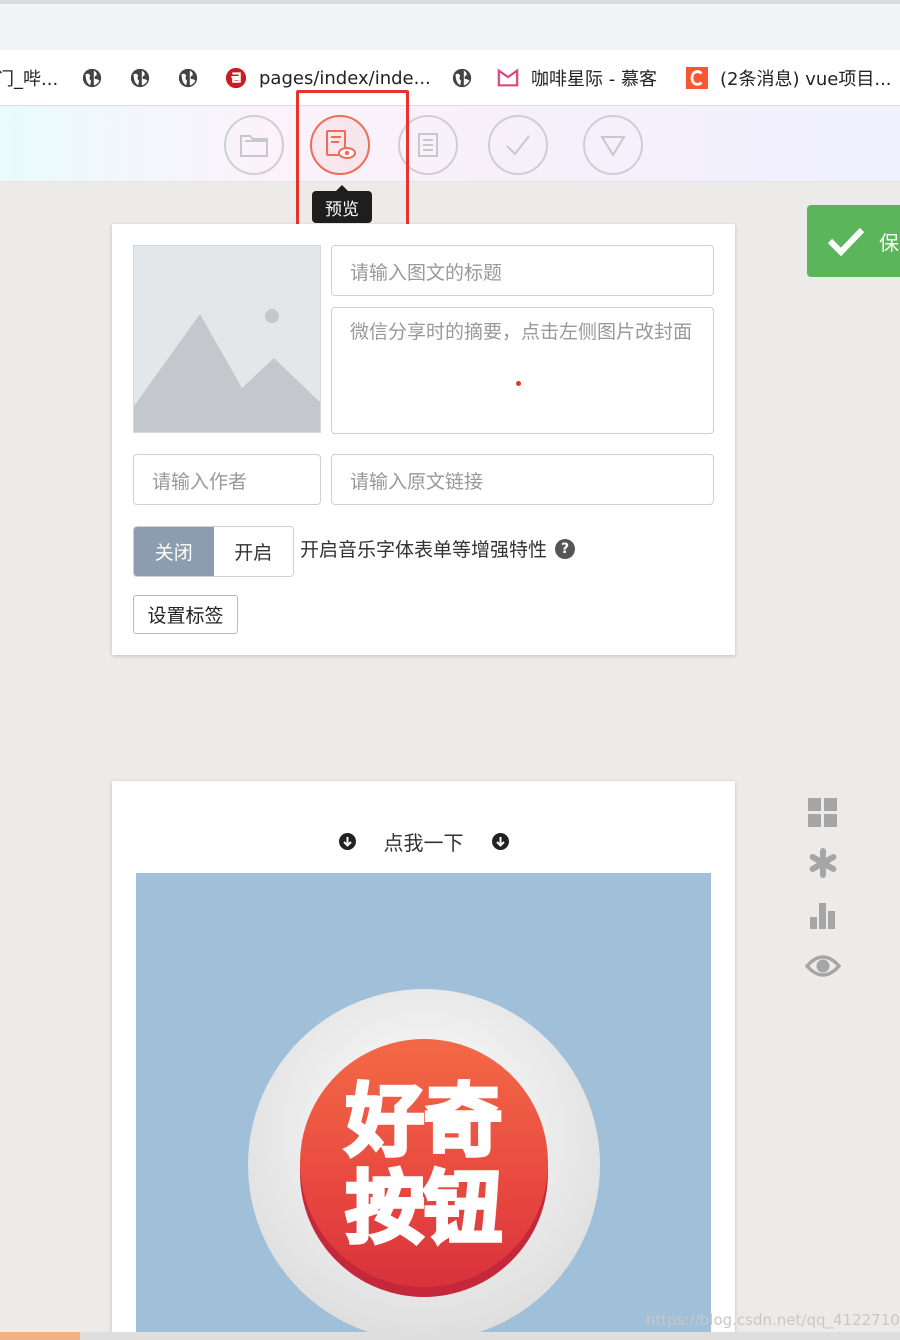 The height and width of the screenshot is (1340, 900). I want to click on editor-toolbar, so click(450, 144).